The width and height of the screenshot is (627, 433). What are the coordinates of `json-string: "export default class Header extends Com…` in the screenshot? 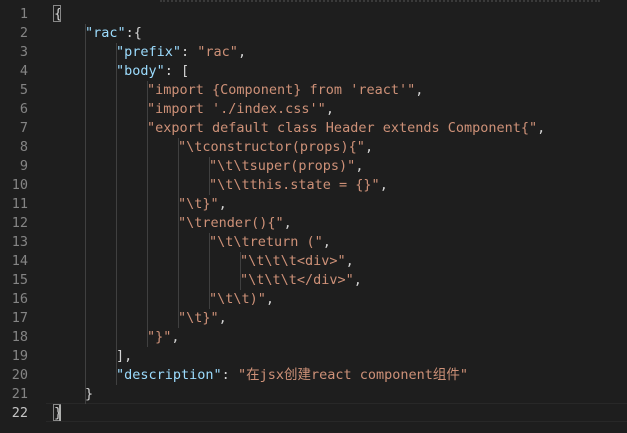 It's located at (342, 128).